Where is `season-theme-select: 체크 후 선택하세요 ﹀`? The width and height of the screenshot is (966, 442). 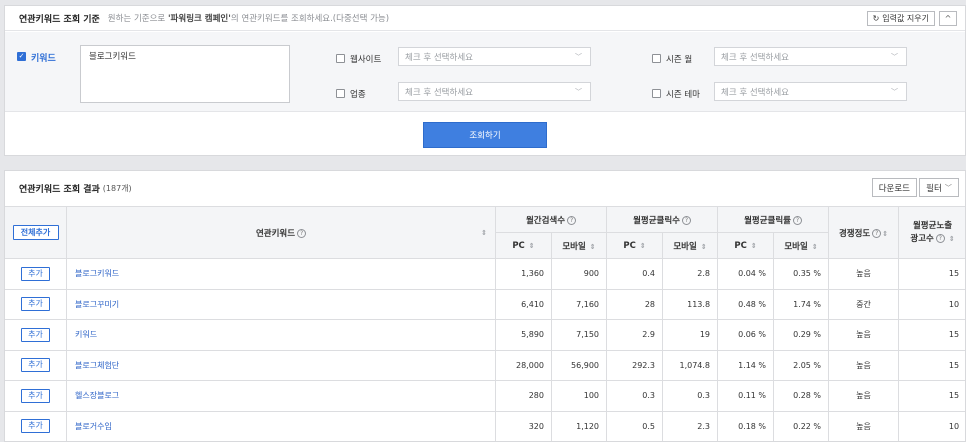 season-theme-select: 체크 후 선택하세요 ﹀ is located at coordinates (810, 91).